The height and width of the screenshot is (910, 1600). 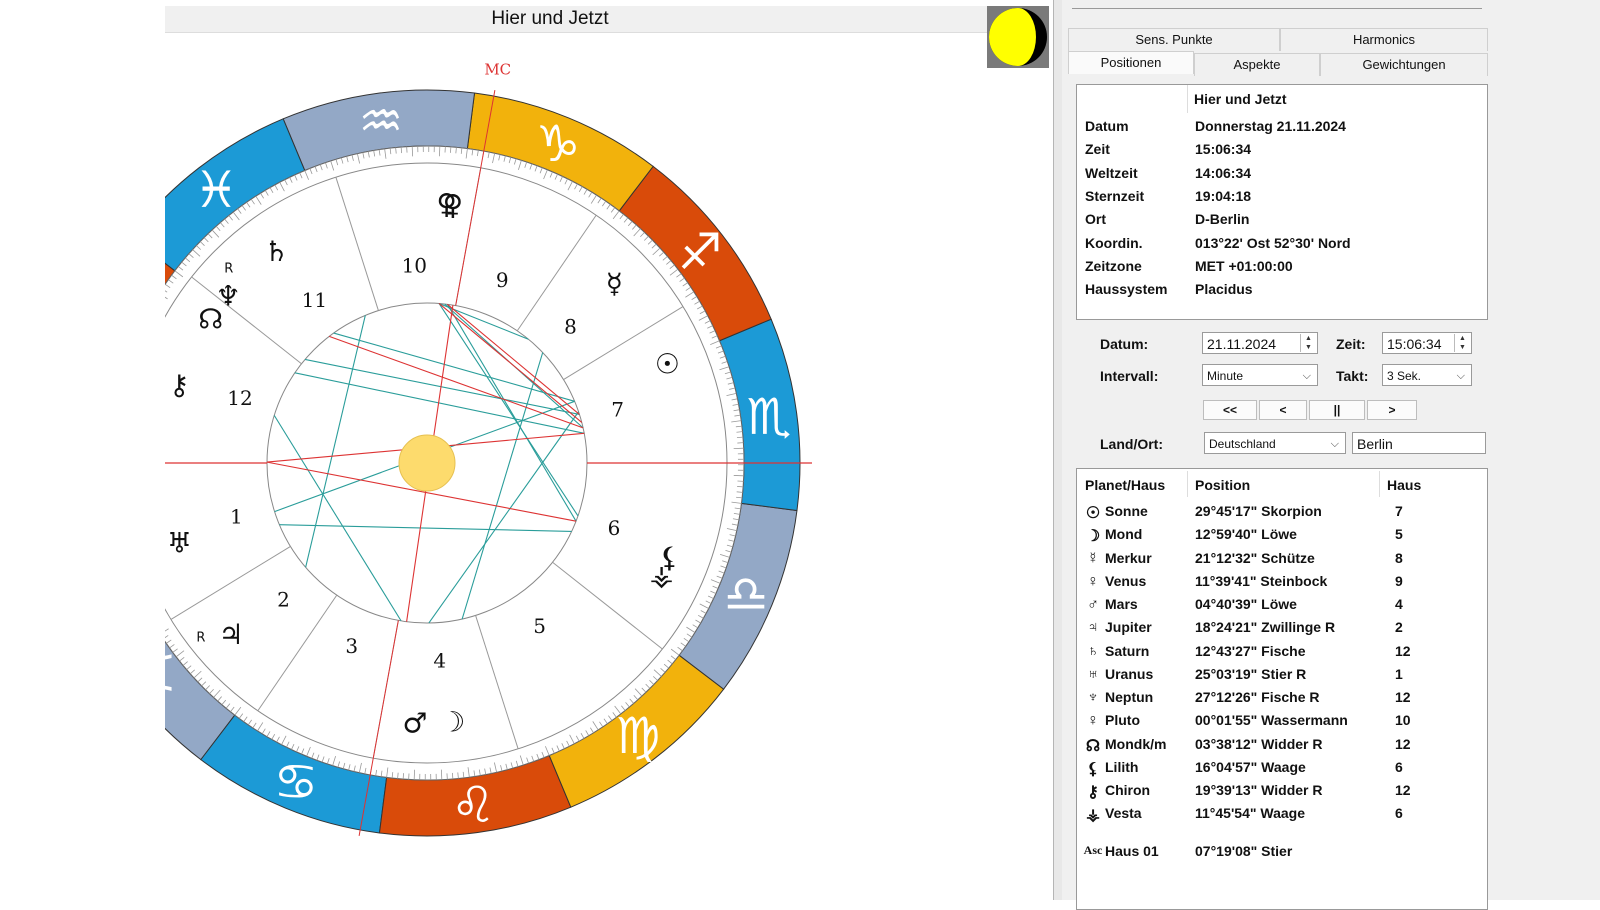 What do you see at coordinates (1404, 64) in the screenshot?
I see `tab-gewichtungen: Gewichtungen` at bounding box center [1404, 64].